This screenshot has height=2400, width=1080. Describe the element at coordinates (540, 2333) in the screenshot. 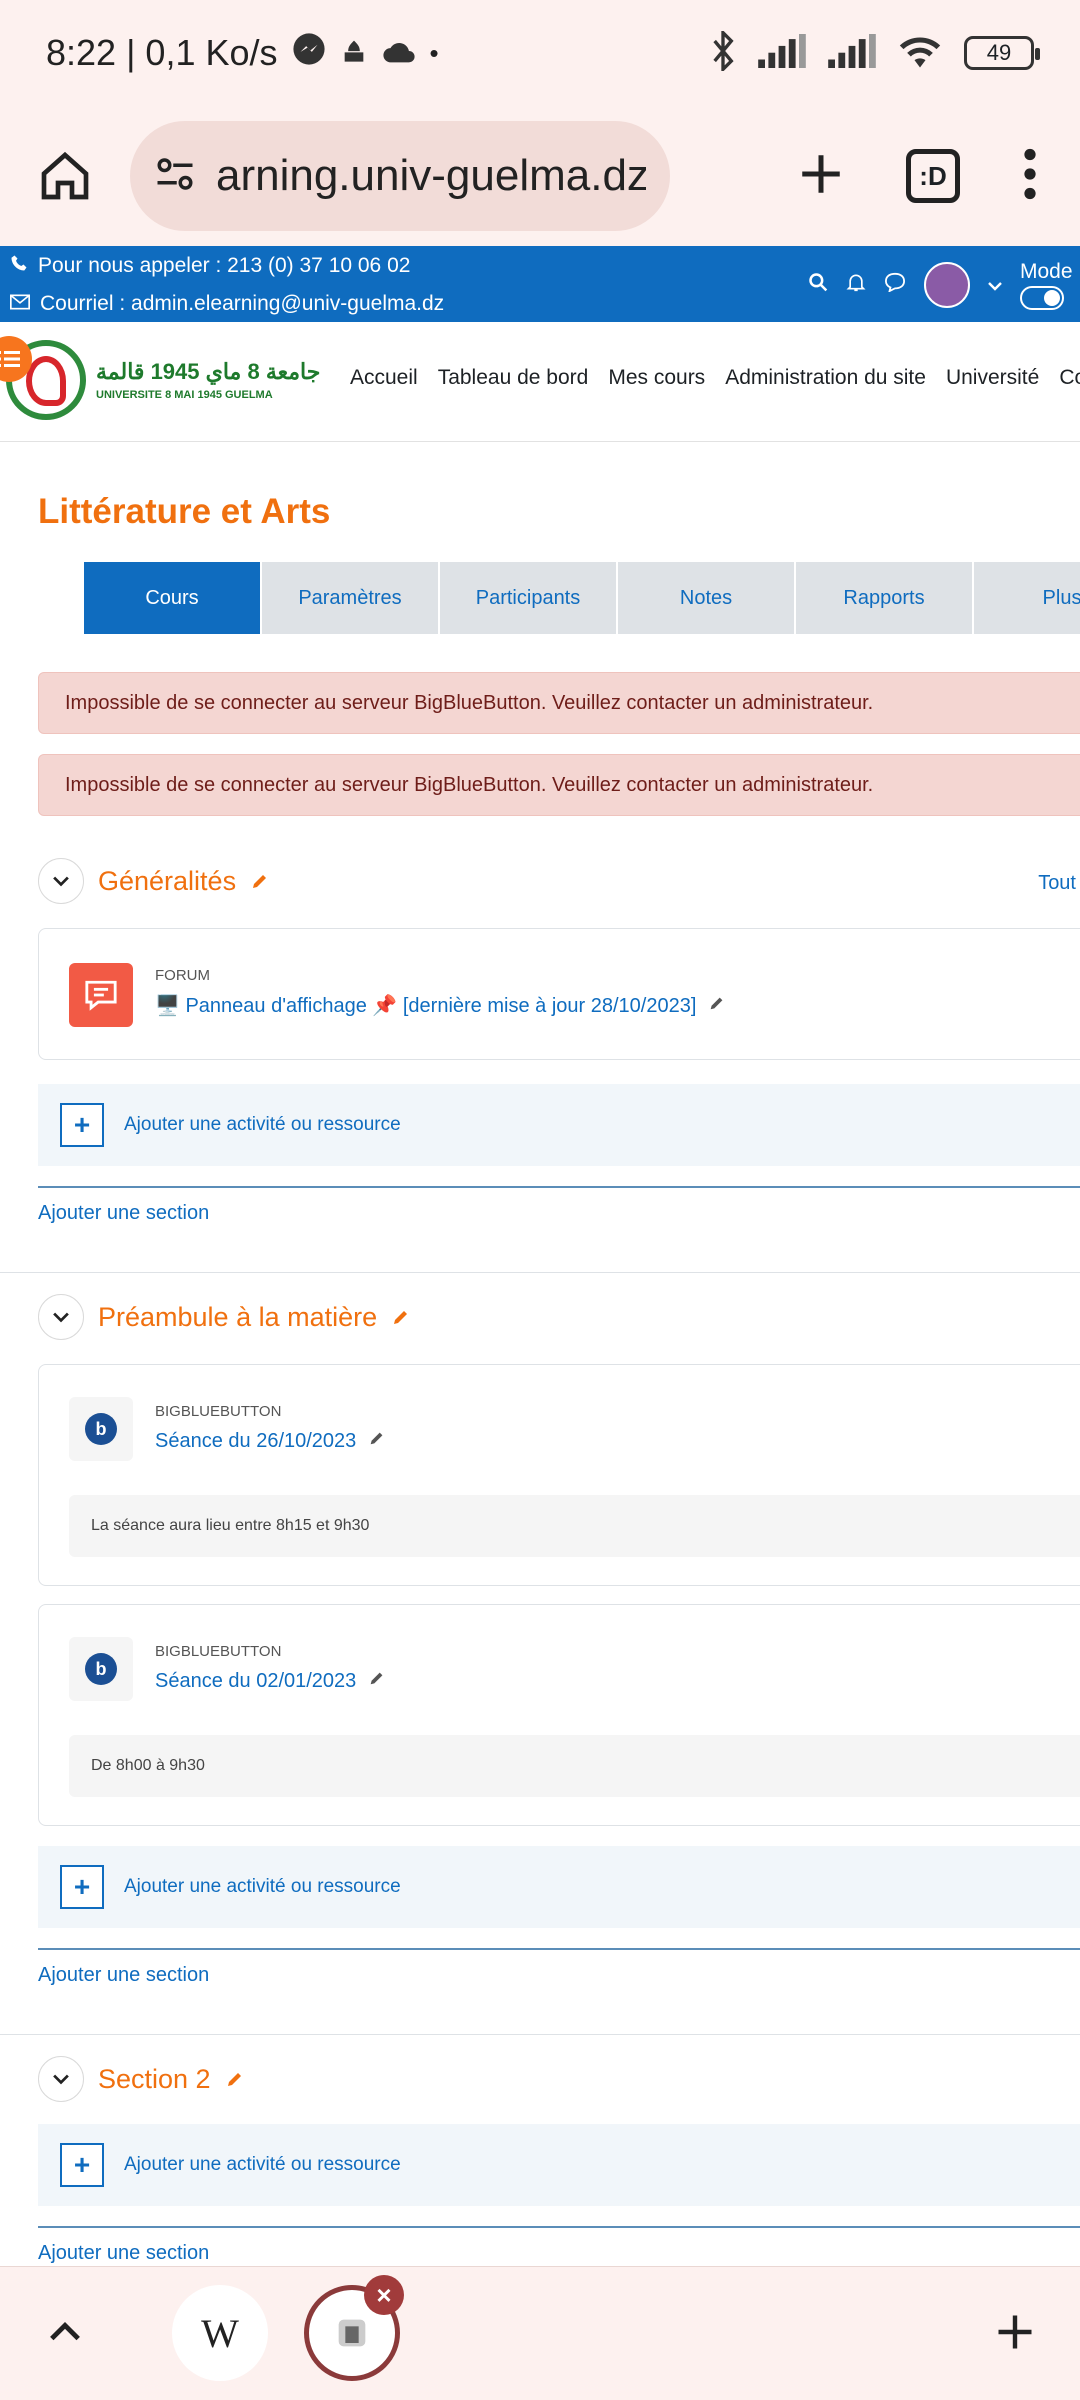

I see `browser-bottom-bar: W ×` at that location.